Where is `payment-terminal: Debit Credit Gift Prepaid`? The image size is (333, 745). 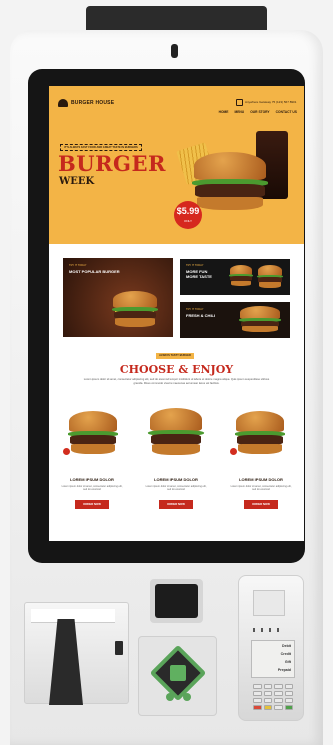 payment-terminal: Debit Credit Gift Prepaid is located at coordinates (271, 648).